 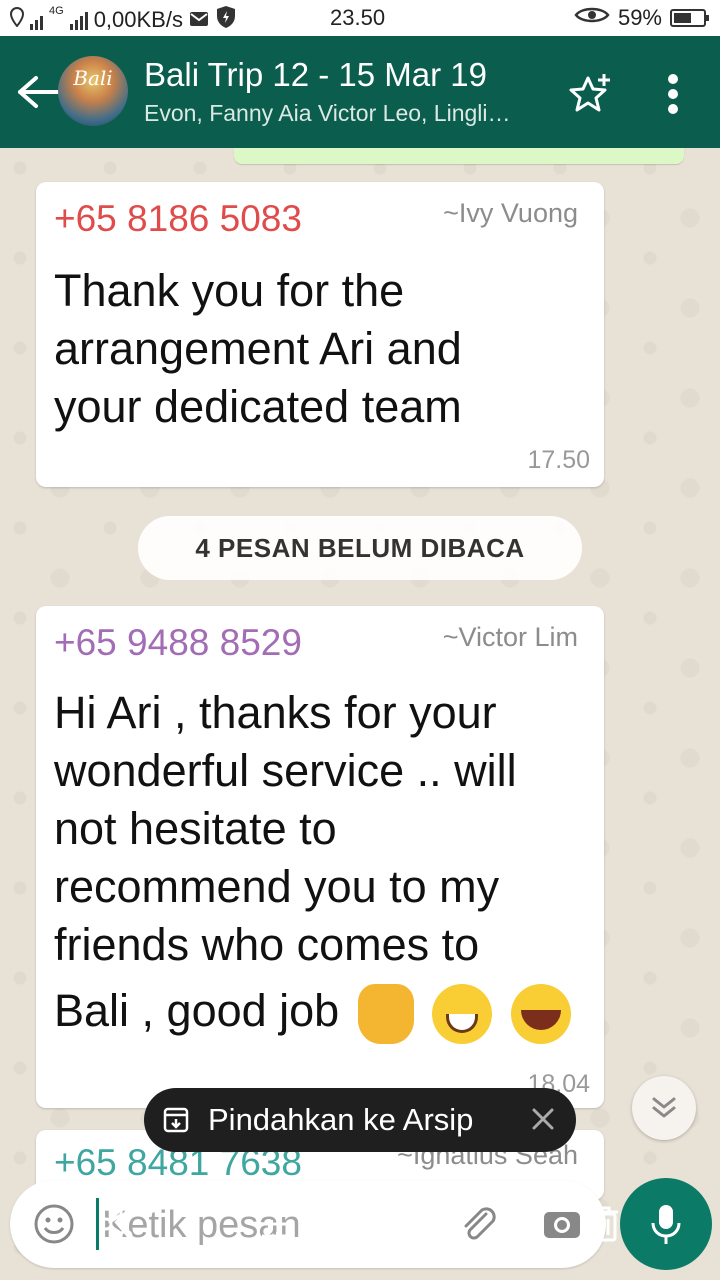 What do you see at coordinates (543, 1119) in the screenshot?
I see `close-icon` at bounding box center [543, 1119].